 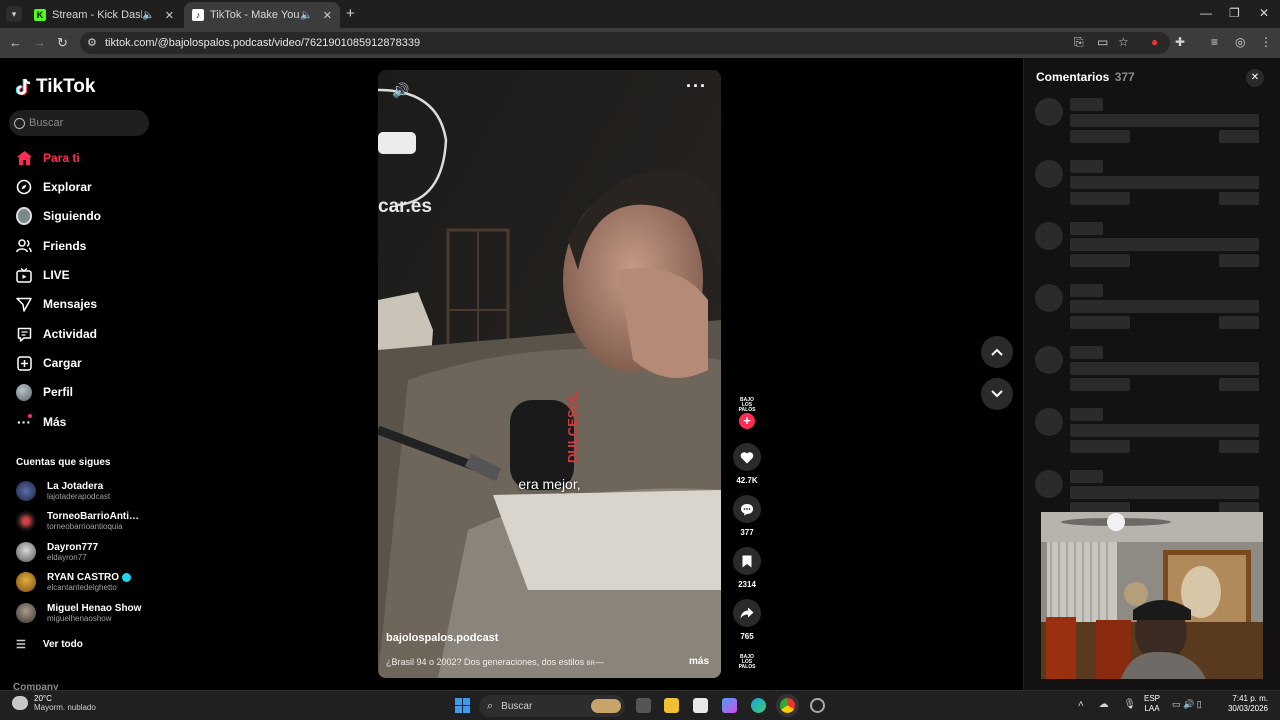 I want to click on site-info-icon: ⚙, so click(x=92, y=42).